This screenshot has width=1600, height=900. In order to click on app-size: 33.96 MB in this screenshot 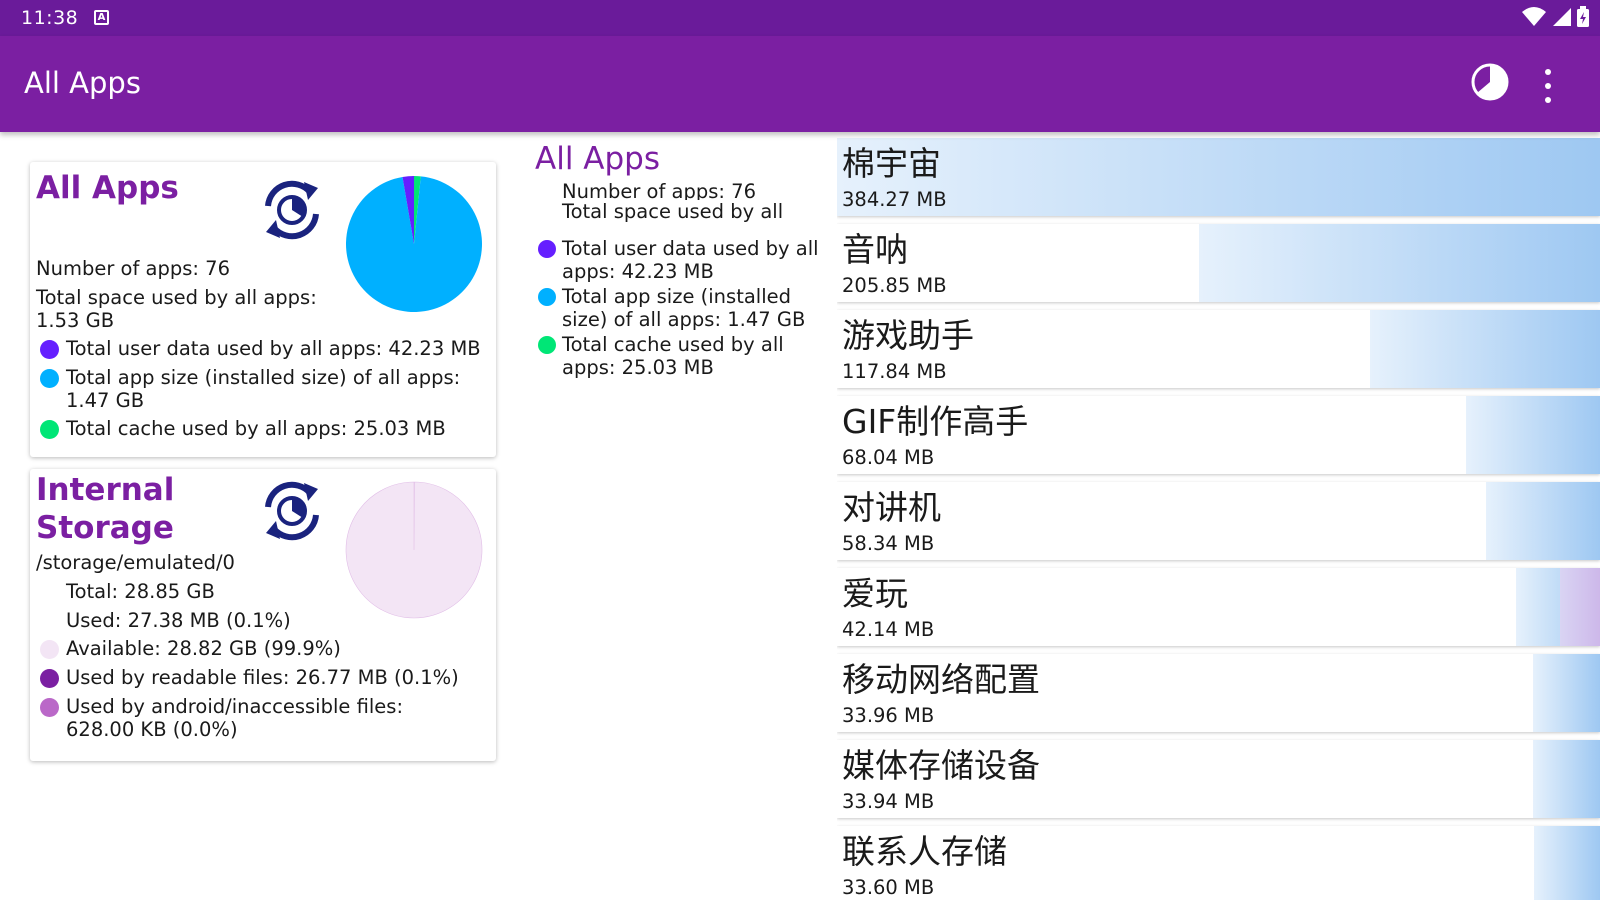, I will do `click(888, 715)`.